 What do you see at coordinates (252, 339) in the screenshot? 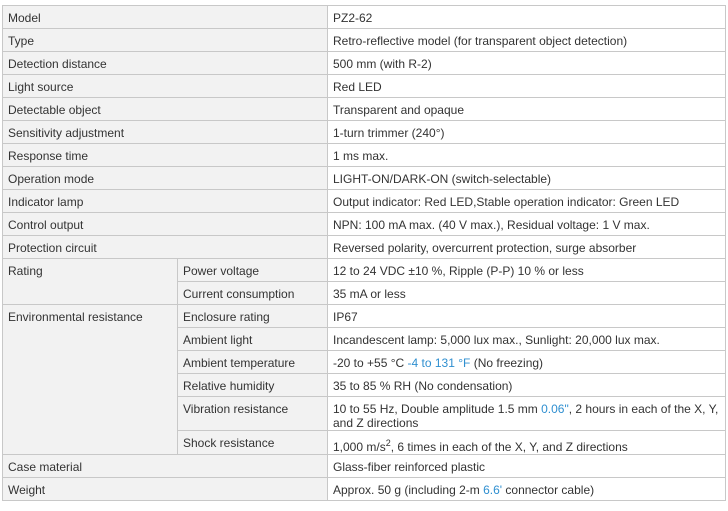
I see `row-label: Ambient light` at bounding box center [252, 339].